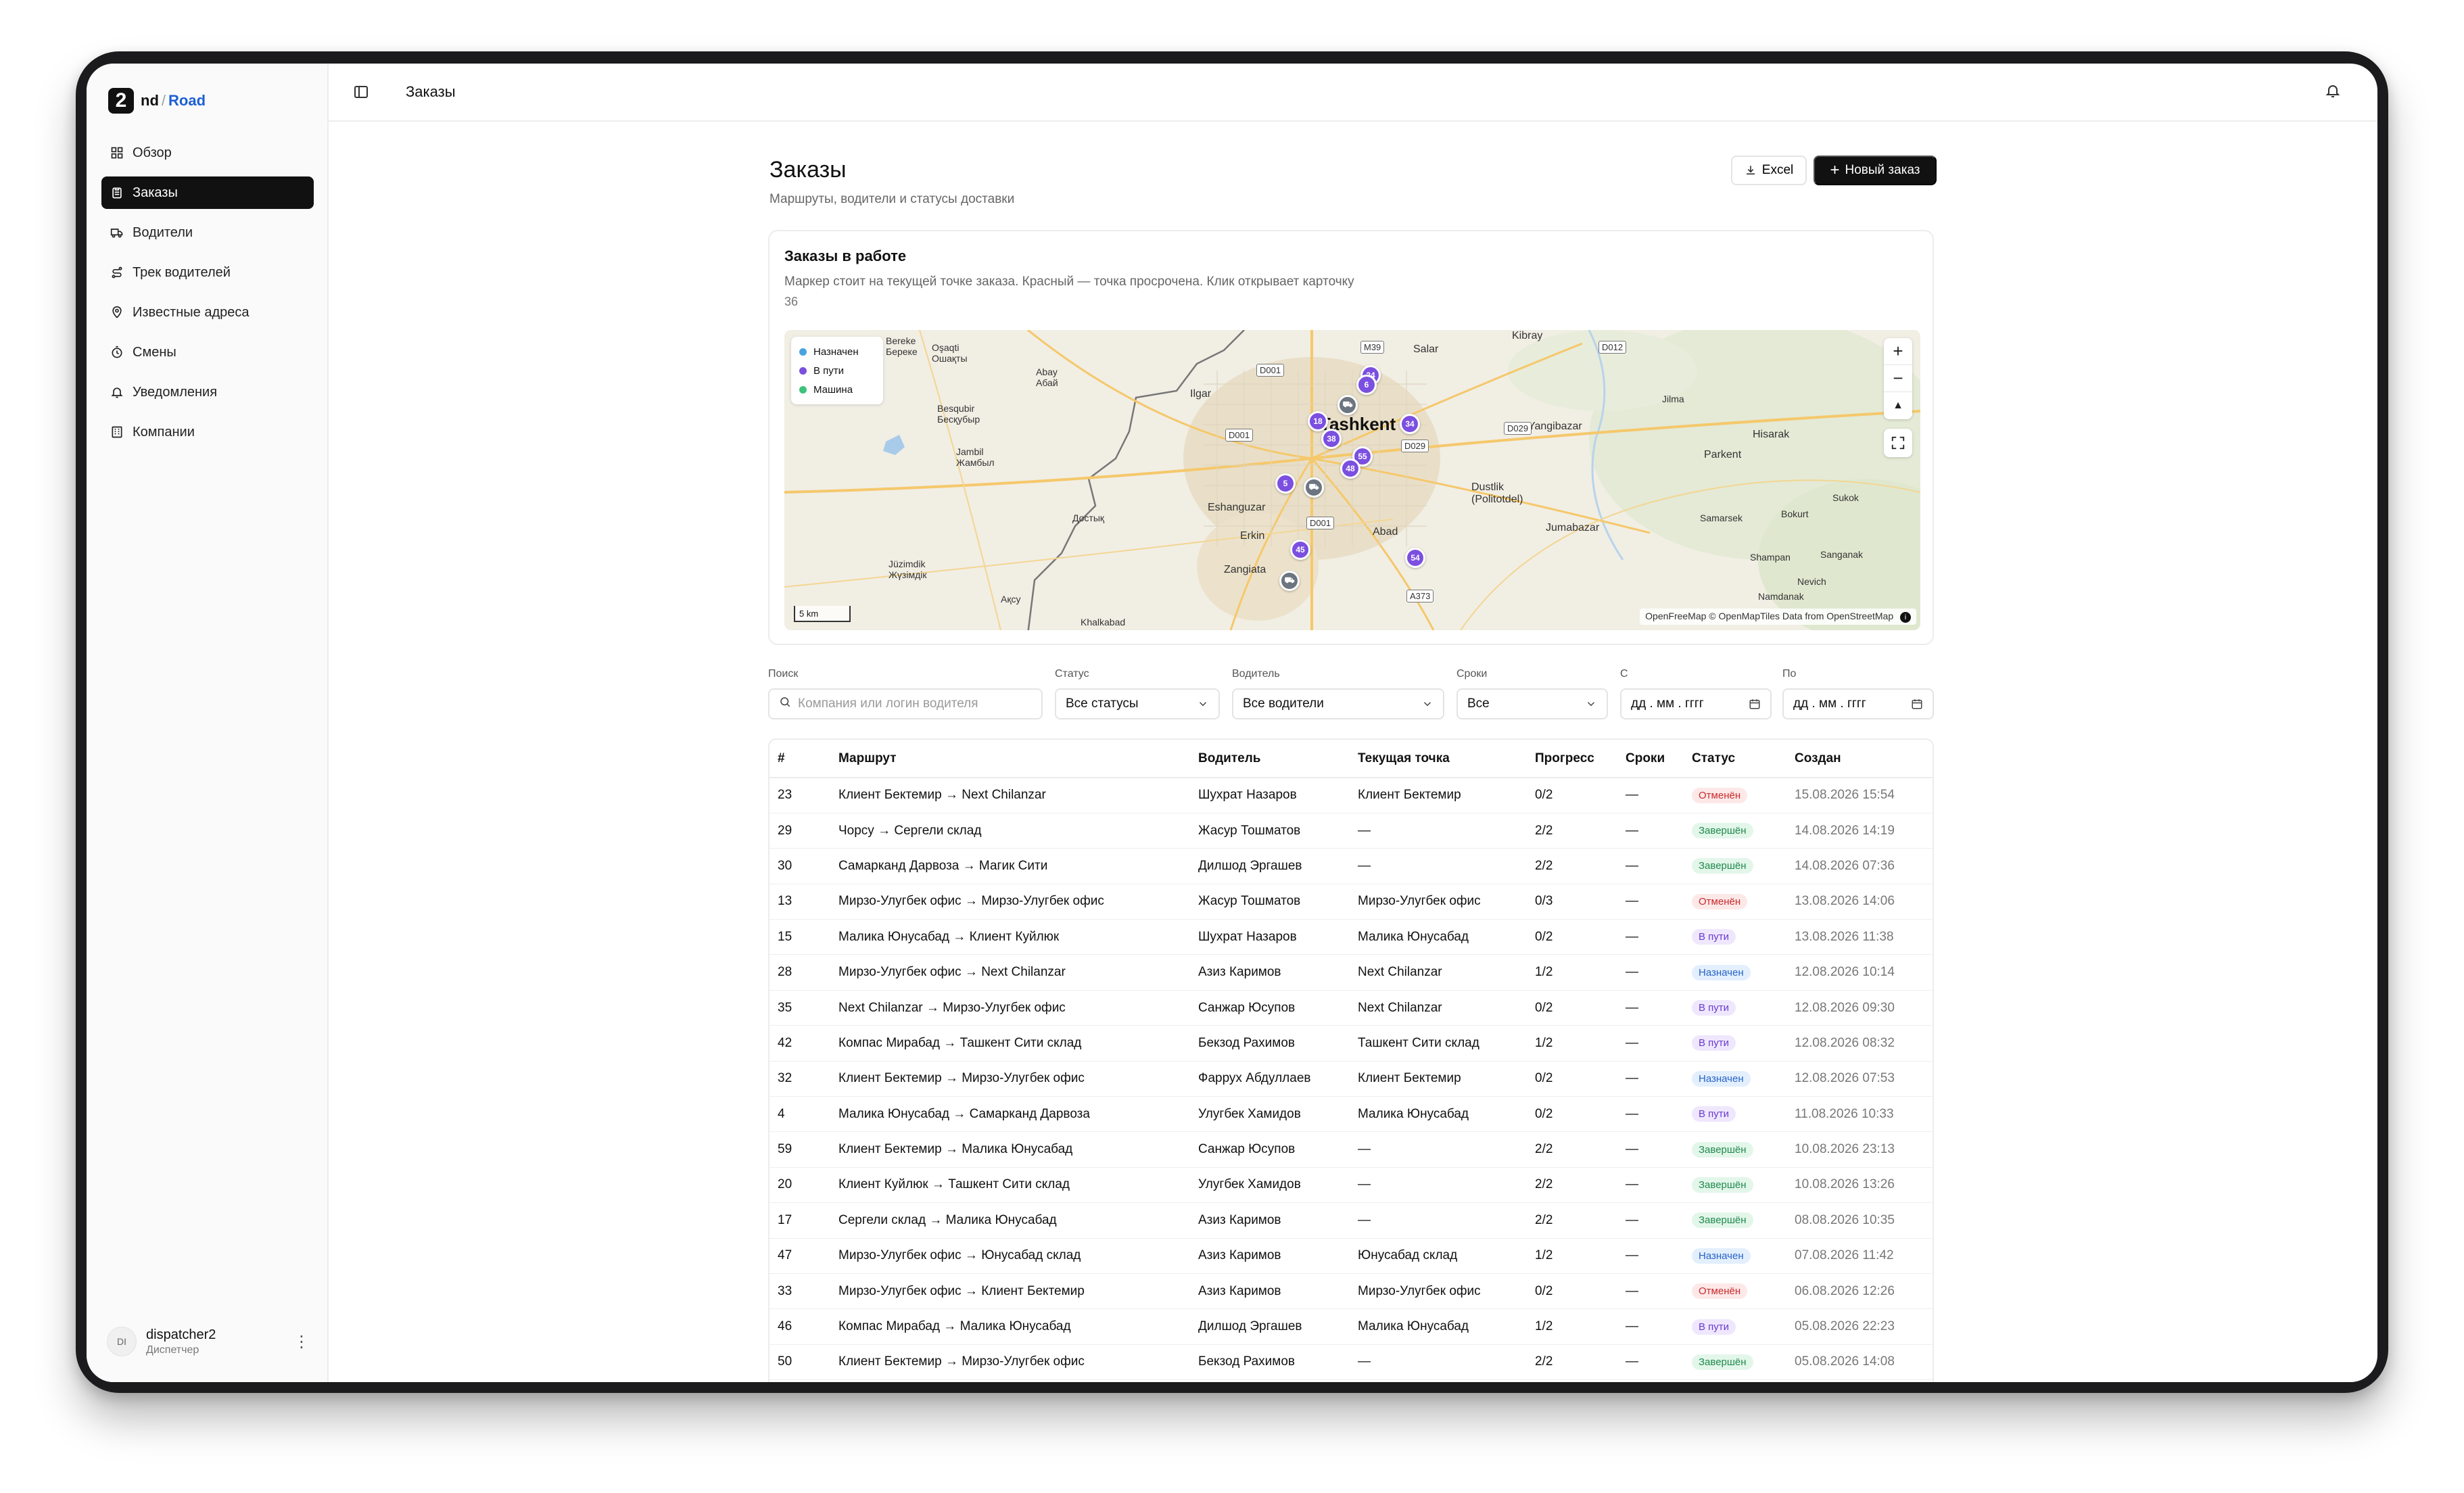 This screenshot has width=2464, height=1493. I want to click on status-select: Все статусы, so click(1137, 703).